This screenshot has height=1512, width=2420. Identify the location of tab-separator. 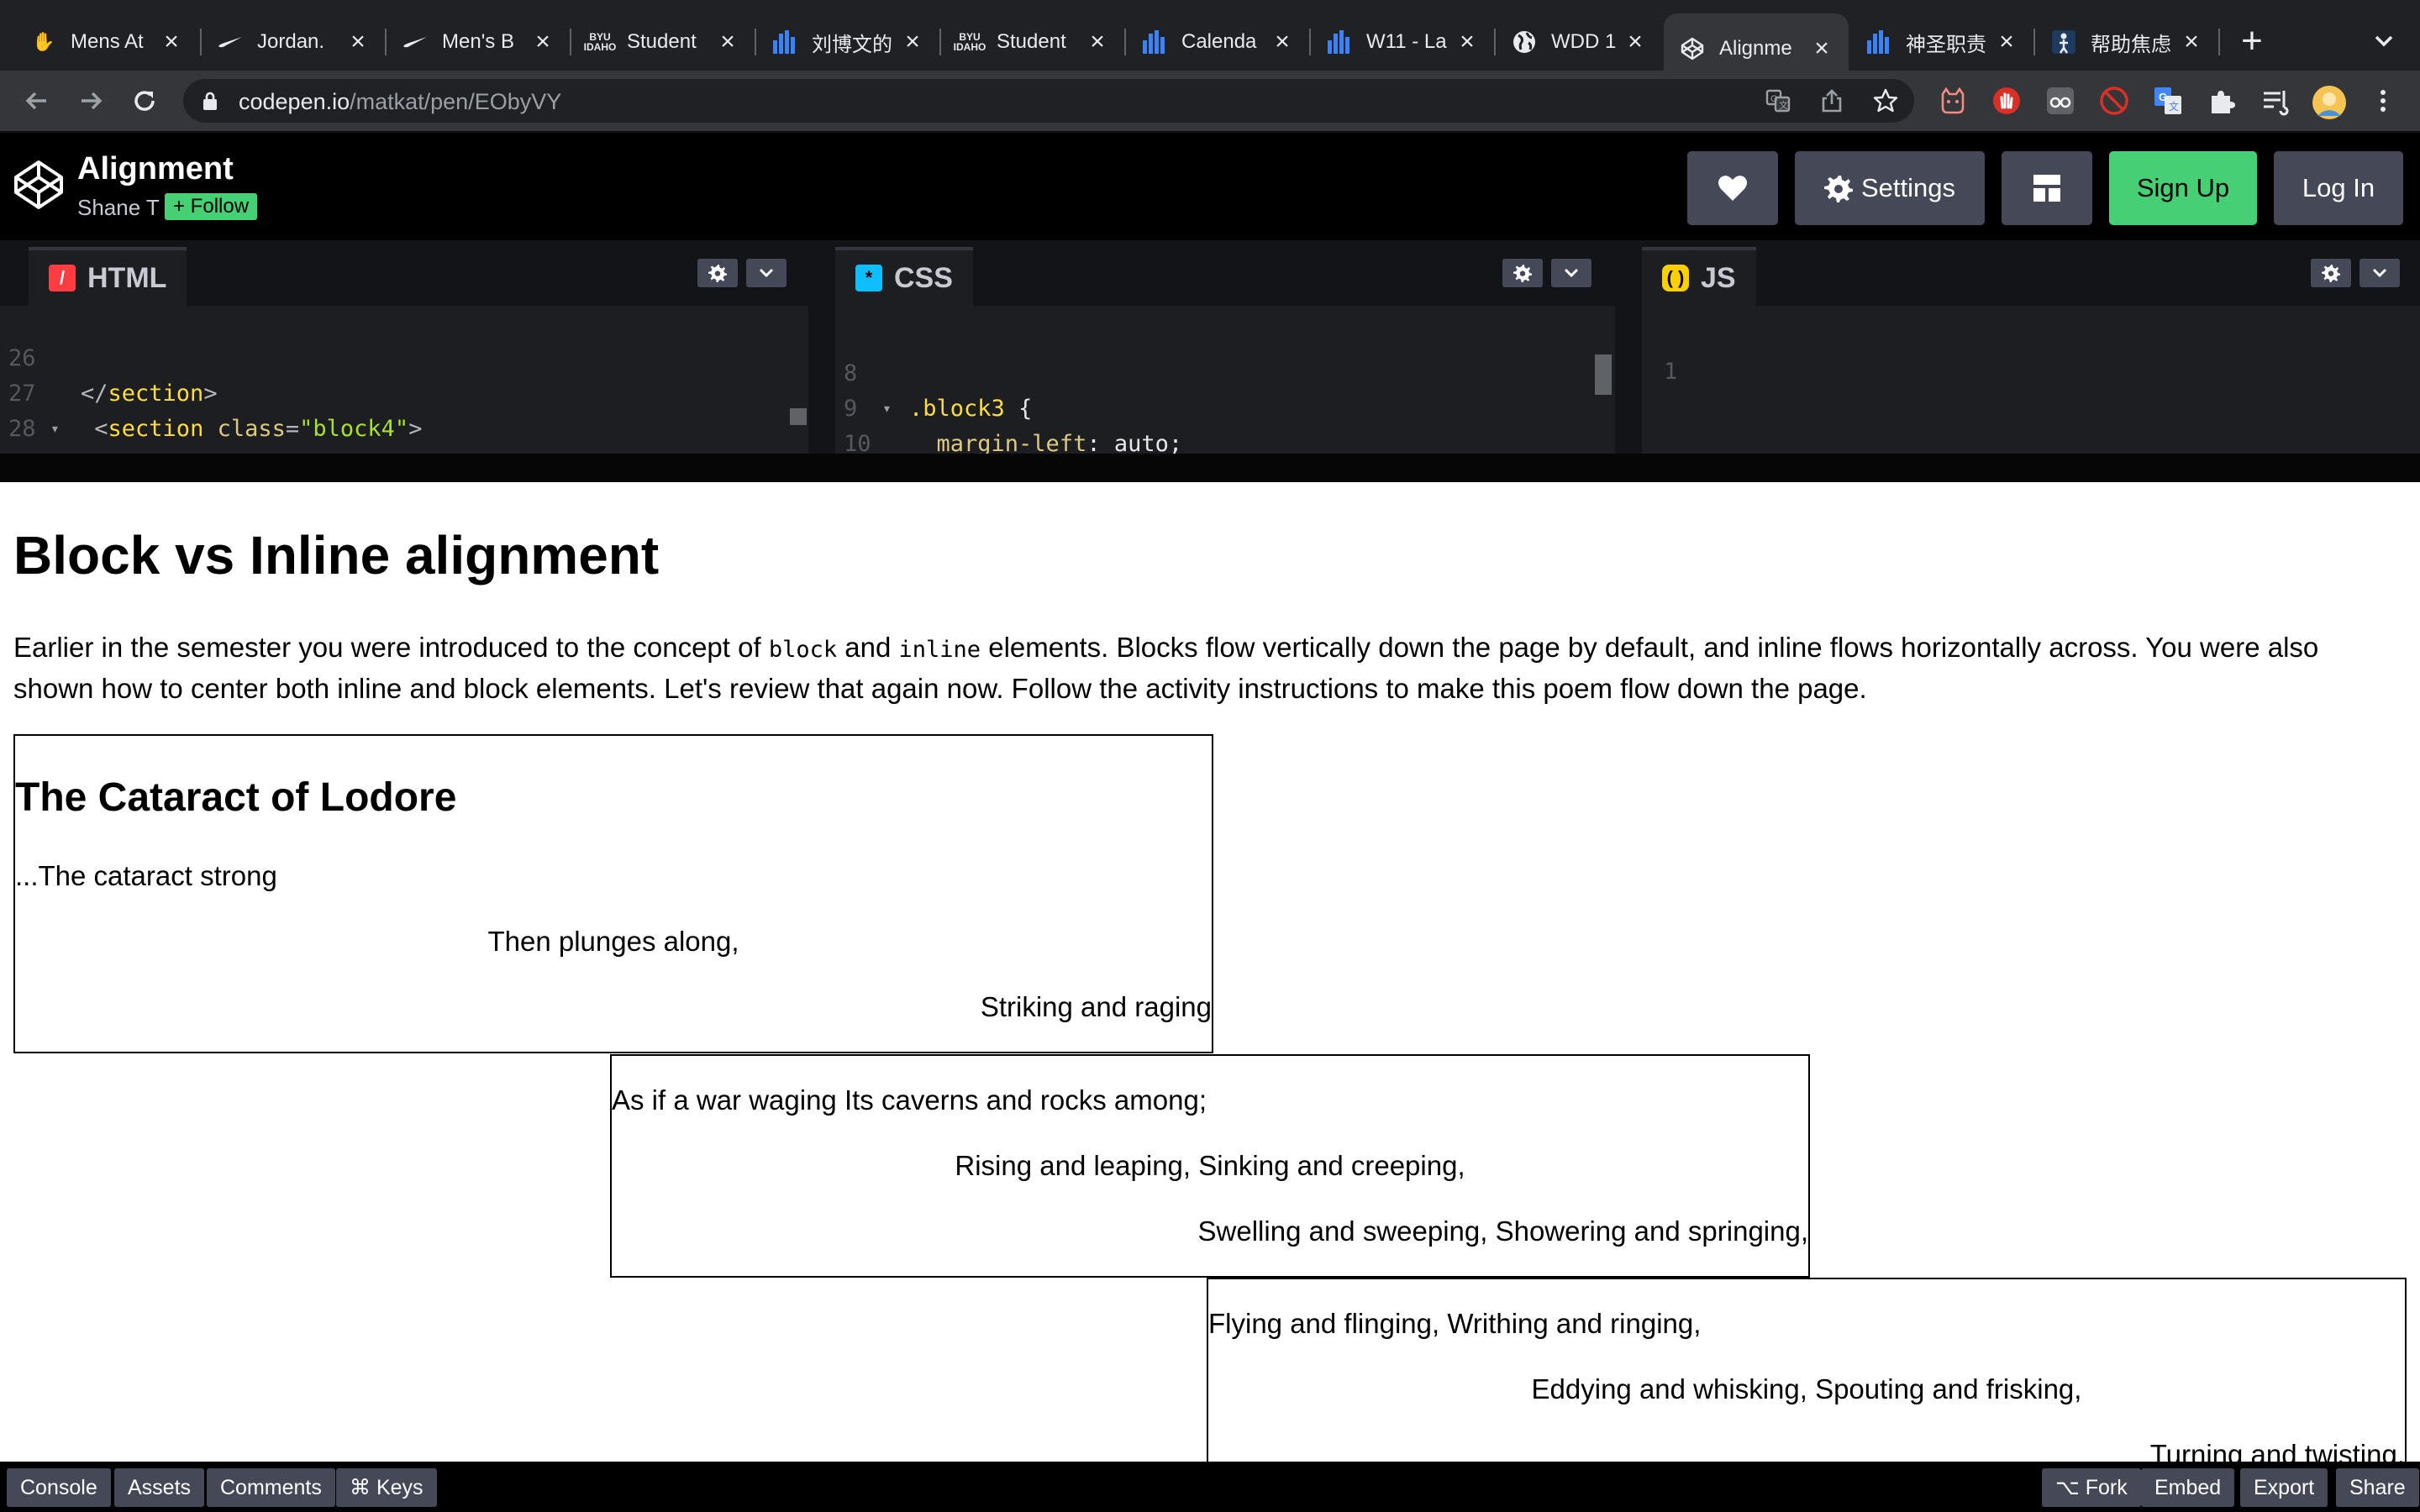
(2219, 42).